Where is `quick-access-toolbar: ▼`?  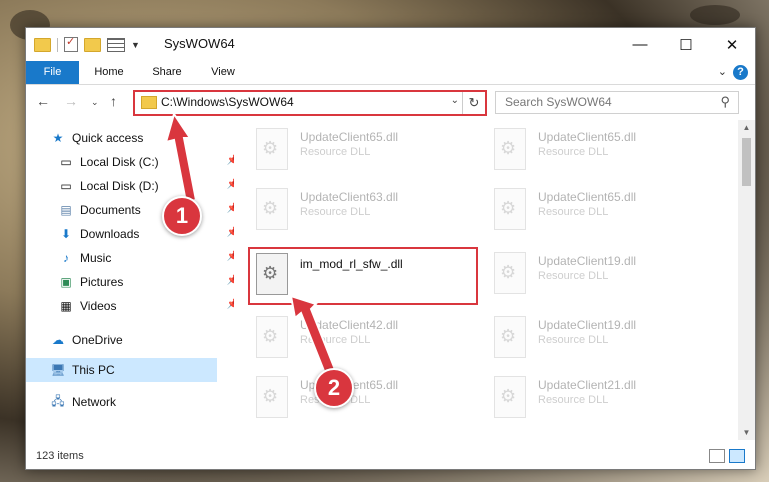 quick-access-toolbar: ▼ is located at coordinates (87, 43).